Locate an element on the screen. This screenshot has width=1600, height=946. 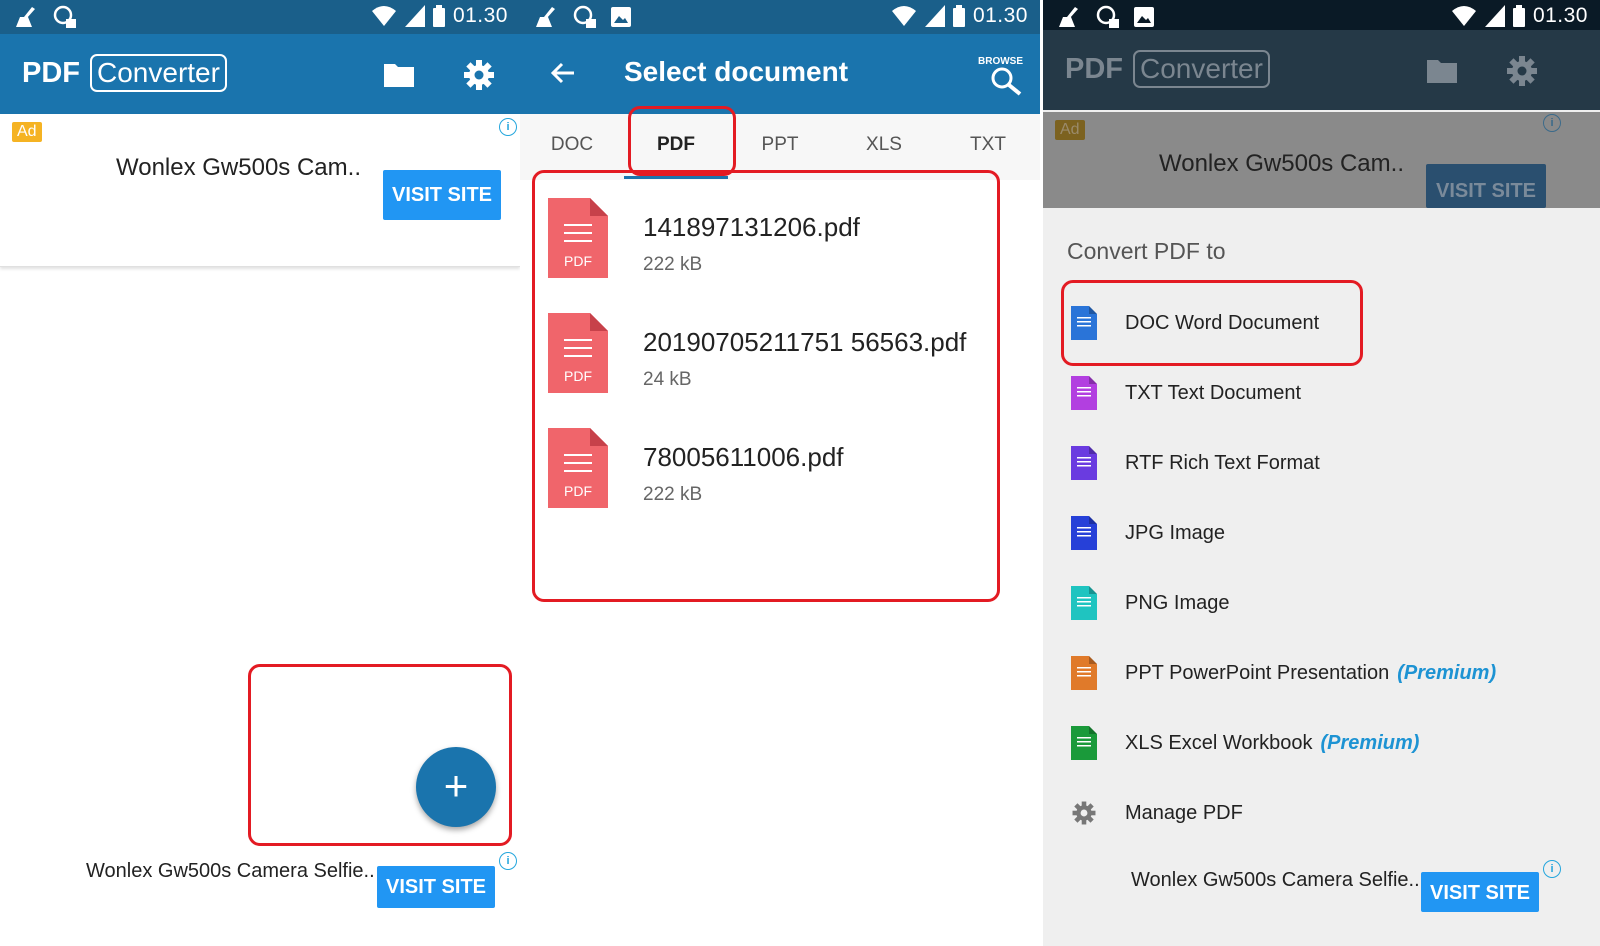
convert-option: PNG Image is located at coordinates (1327, 605).